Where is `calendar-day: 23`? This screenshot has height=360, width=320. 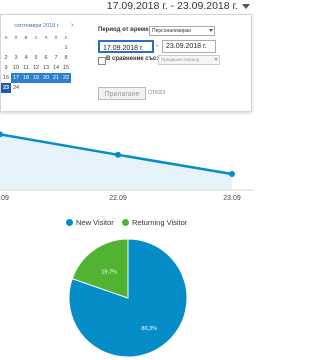
calendar-day: 23 is located at coordinates (6, 88).